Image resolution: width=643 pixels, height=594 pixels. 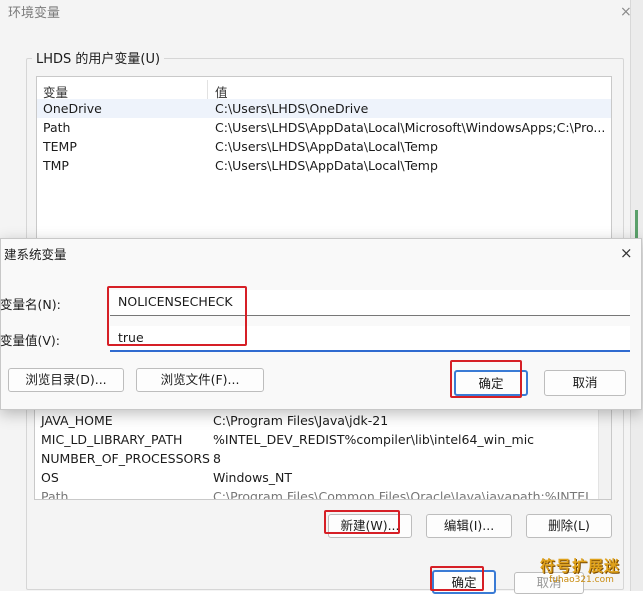 What do you see at coordinates (125, 458) in the screenshot?
I see `system-var-name: NUMBER_OF_PROCESSORS` at bounding box center [125, 458].